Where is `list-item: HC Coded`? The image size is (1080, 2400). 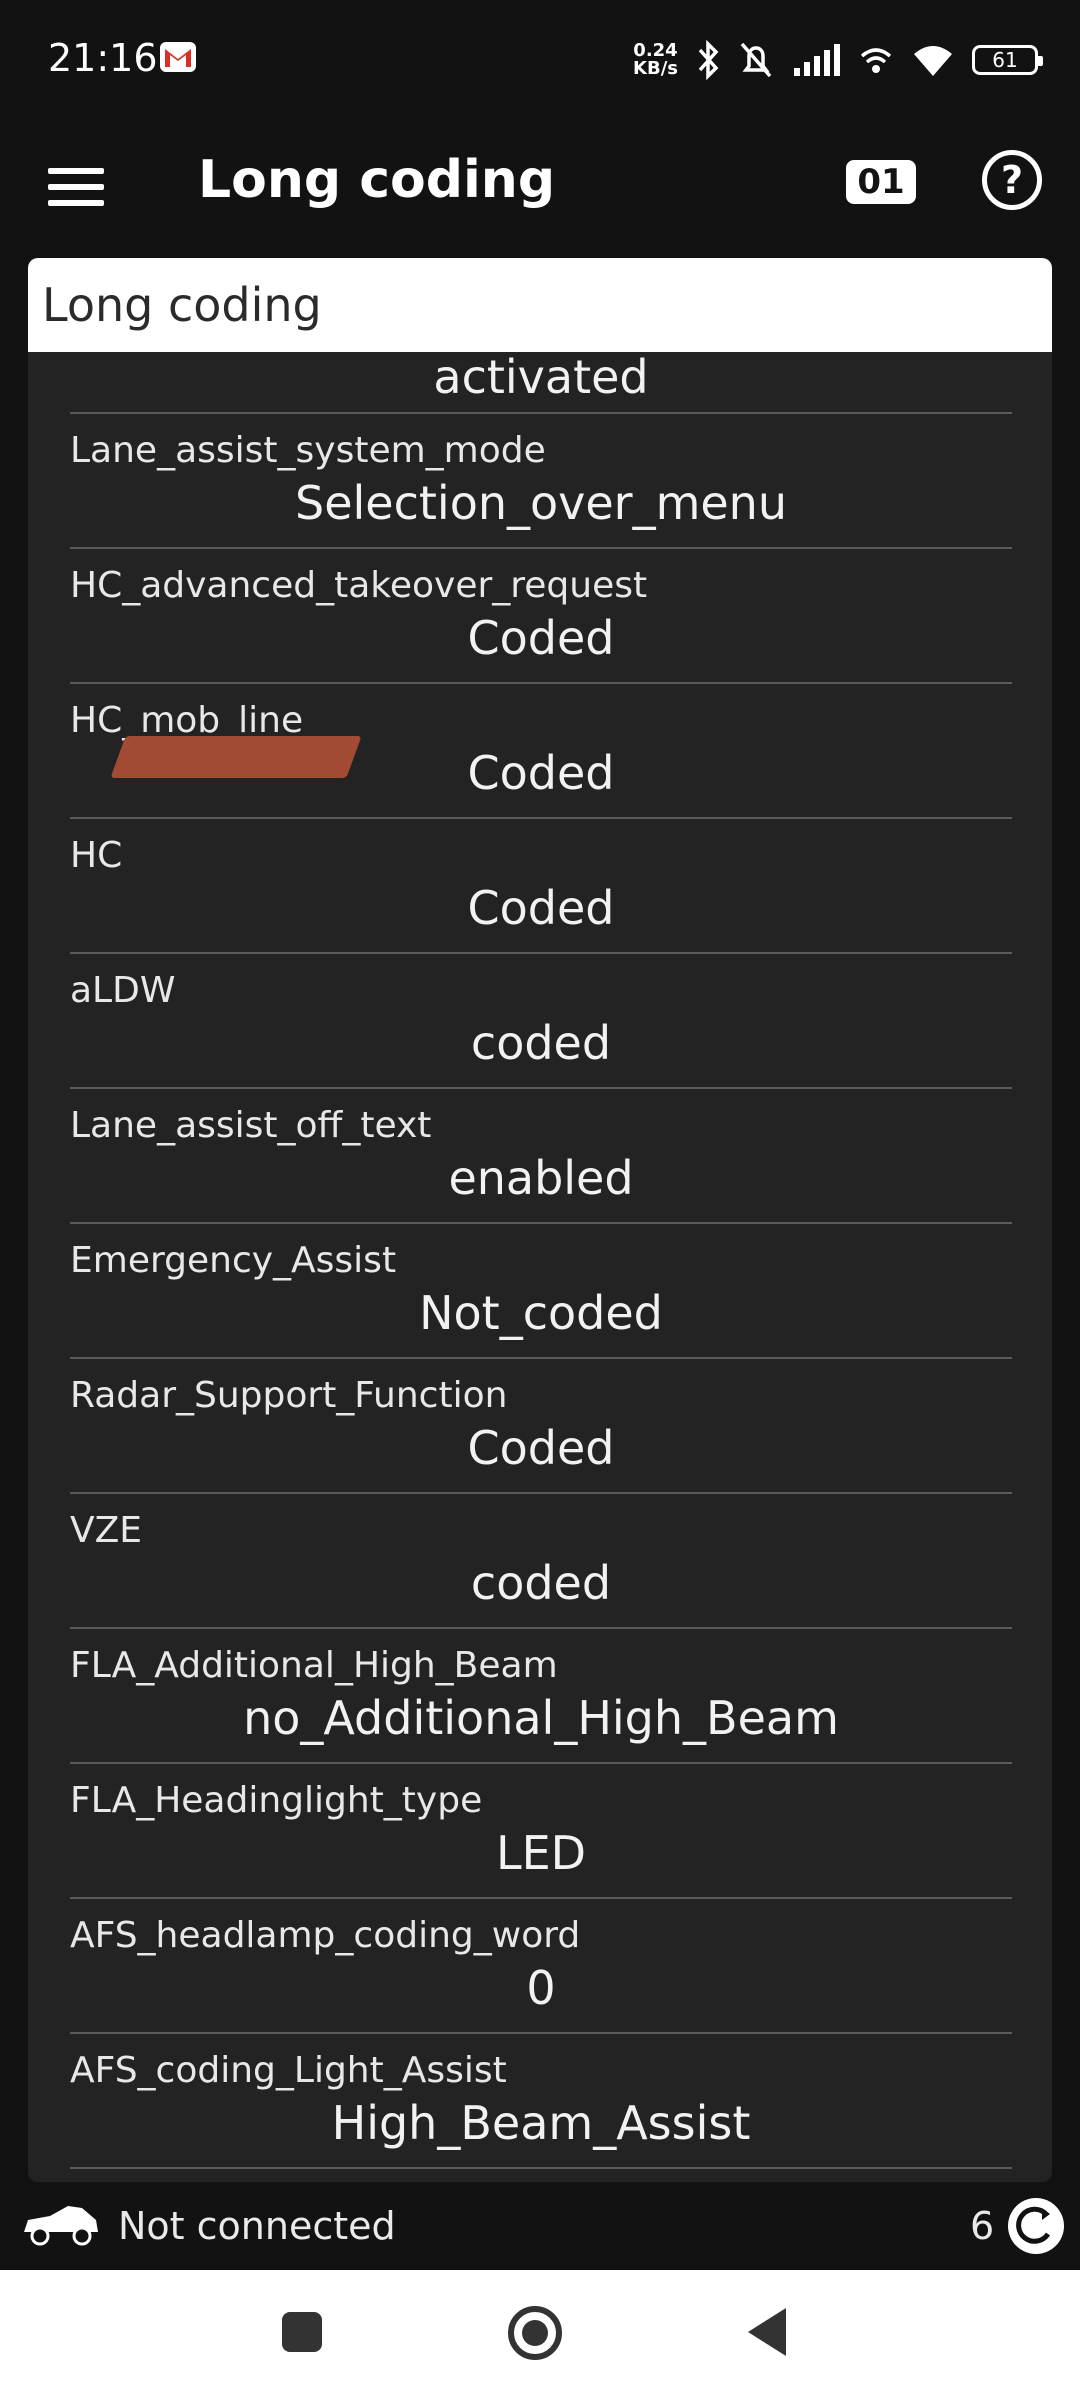 list-item: HC Coded is located at coordinates (541, 886).